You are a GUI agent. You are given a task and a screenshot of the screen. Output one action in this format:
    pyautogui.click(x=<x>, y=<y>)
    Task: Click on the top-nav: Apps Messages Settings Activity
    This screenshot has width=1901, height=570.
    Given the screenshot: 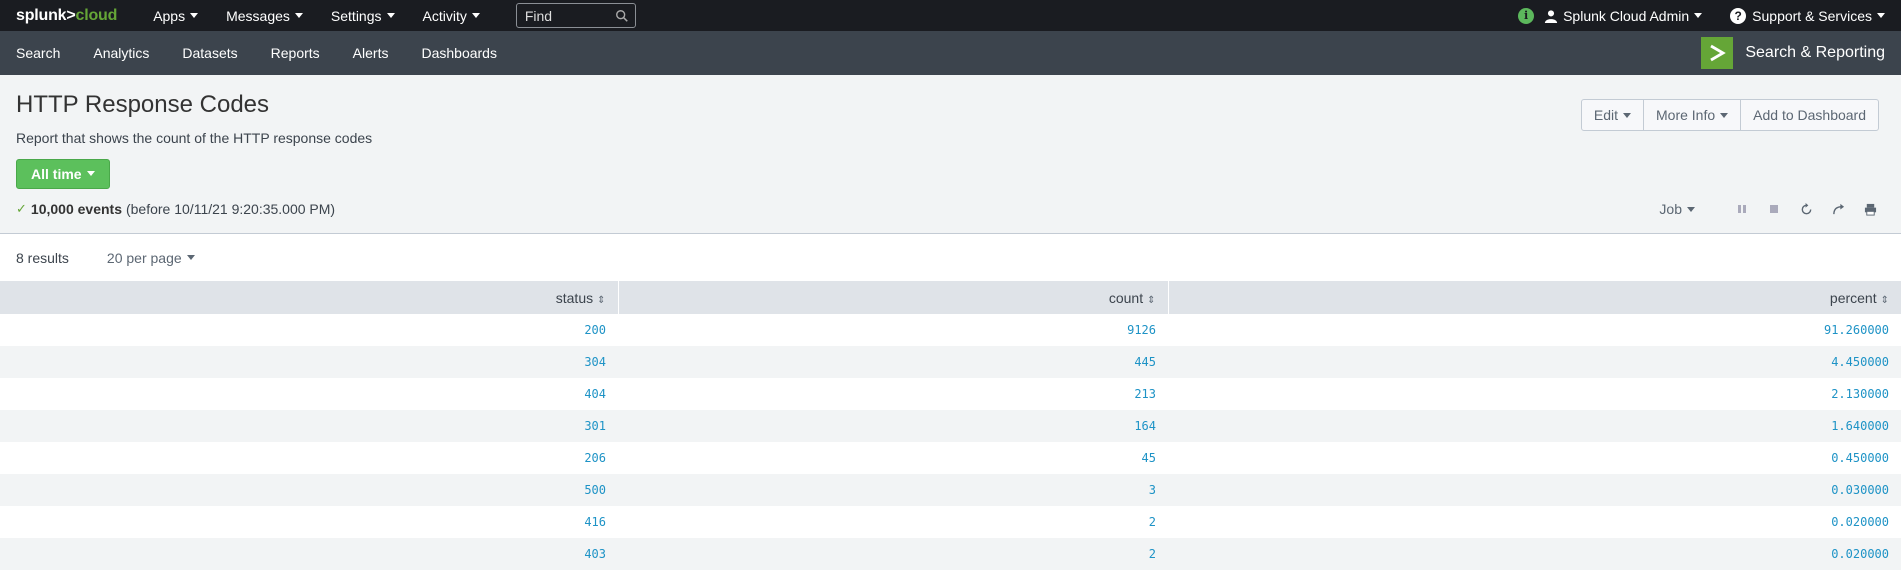 What is the action you would take?
    pyautogui.click(x=394, y=15)
    